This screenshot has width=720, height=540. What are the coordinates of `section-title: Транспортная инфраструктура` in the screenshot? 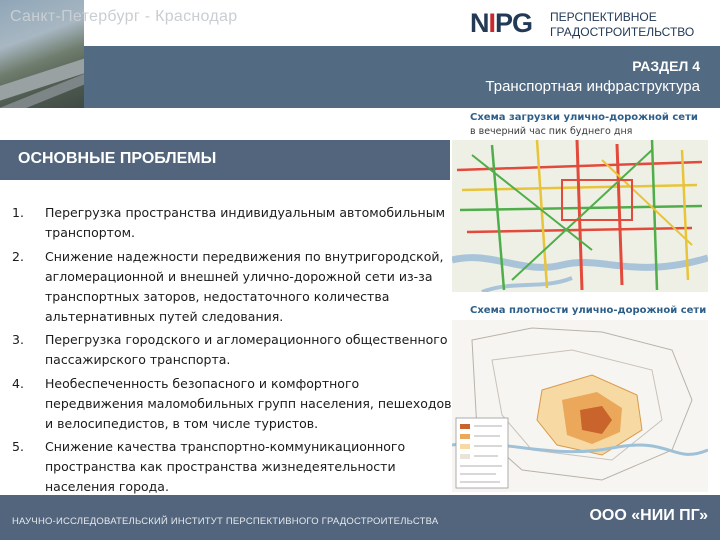 It's located at (592, 86).